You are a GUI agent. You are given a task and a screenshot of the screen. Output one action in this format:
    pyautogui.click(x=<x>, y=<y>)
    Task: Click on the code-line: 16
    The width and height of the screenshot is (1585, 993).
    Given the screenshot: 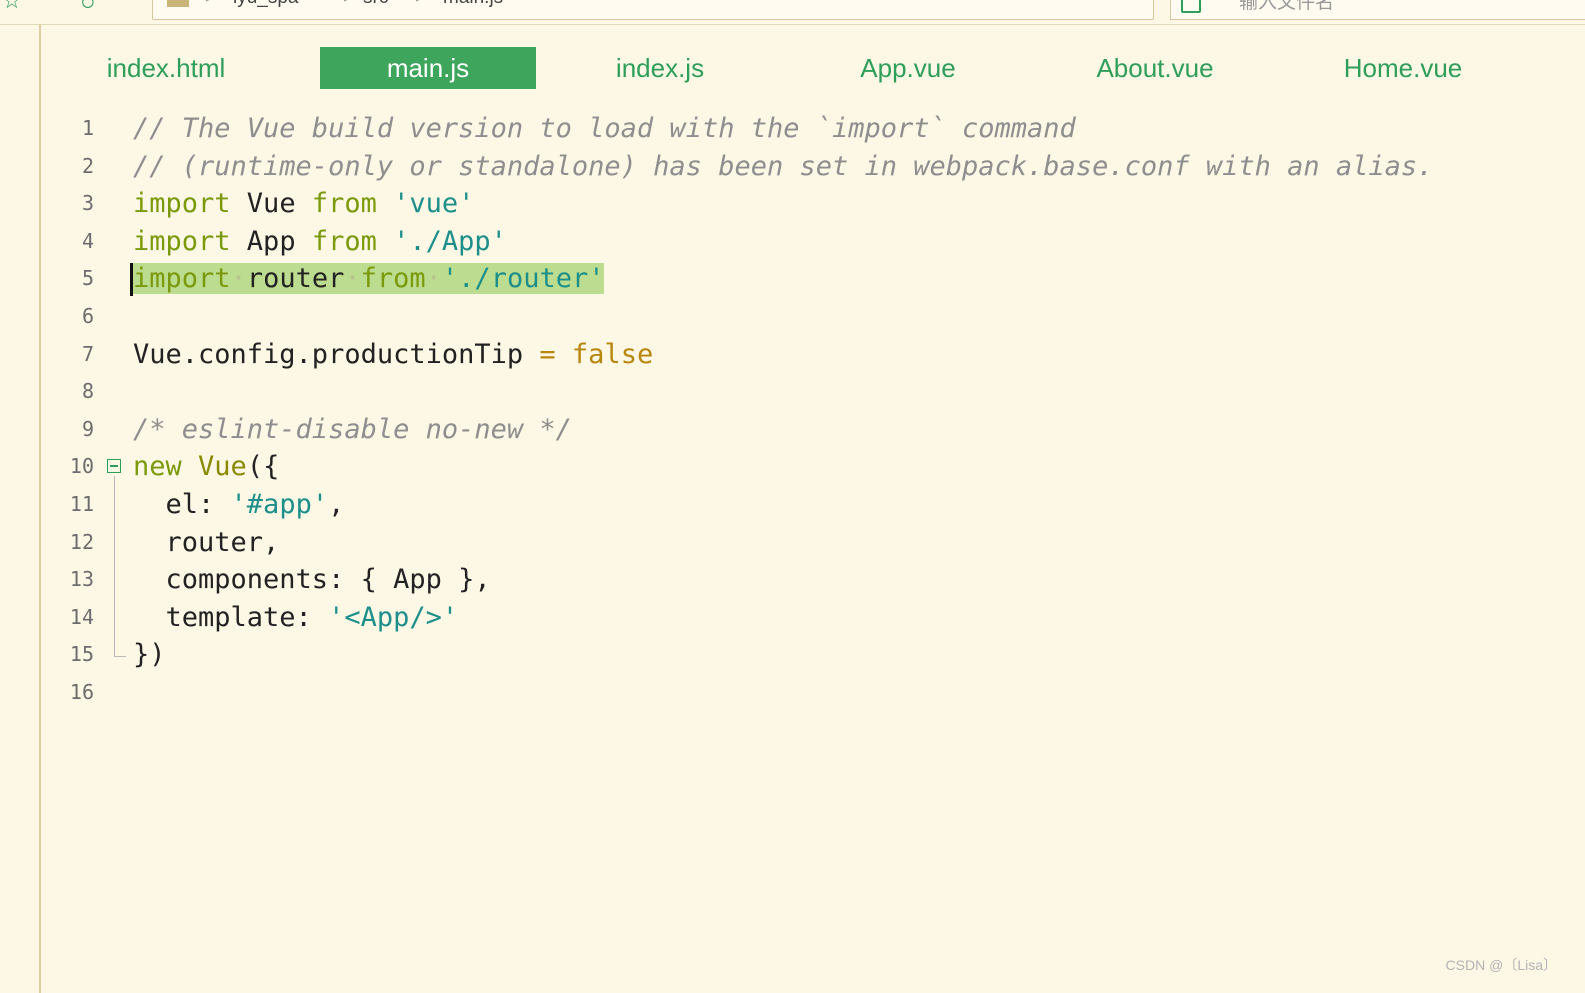 What is the action you would take?
    pyautogui.click(x=792, y=692)
    